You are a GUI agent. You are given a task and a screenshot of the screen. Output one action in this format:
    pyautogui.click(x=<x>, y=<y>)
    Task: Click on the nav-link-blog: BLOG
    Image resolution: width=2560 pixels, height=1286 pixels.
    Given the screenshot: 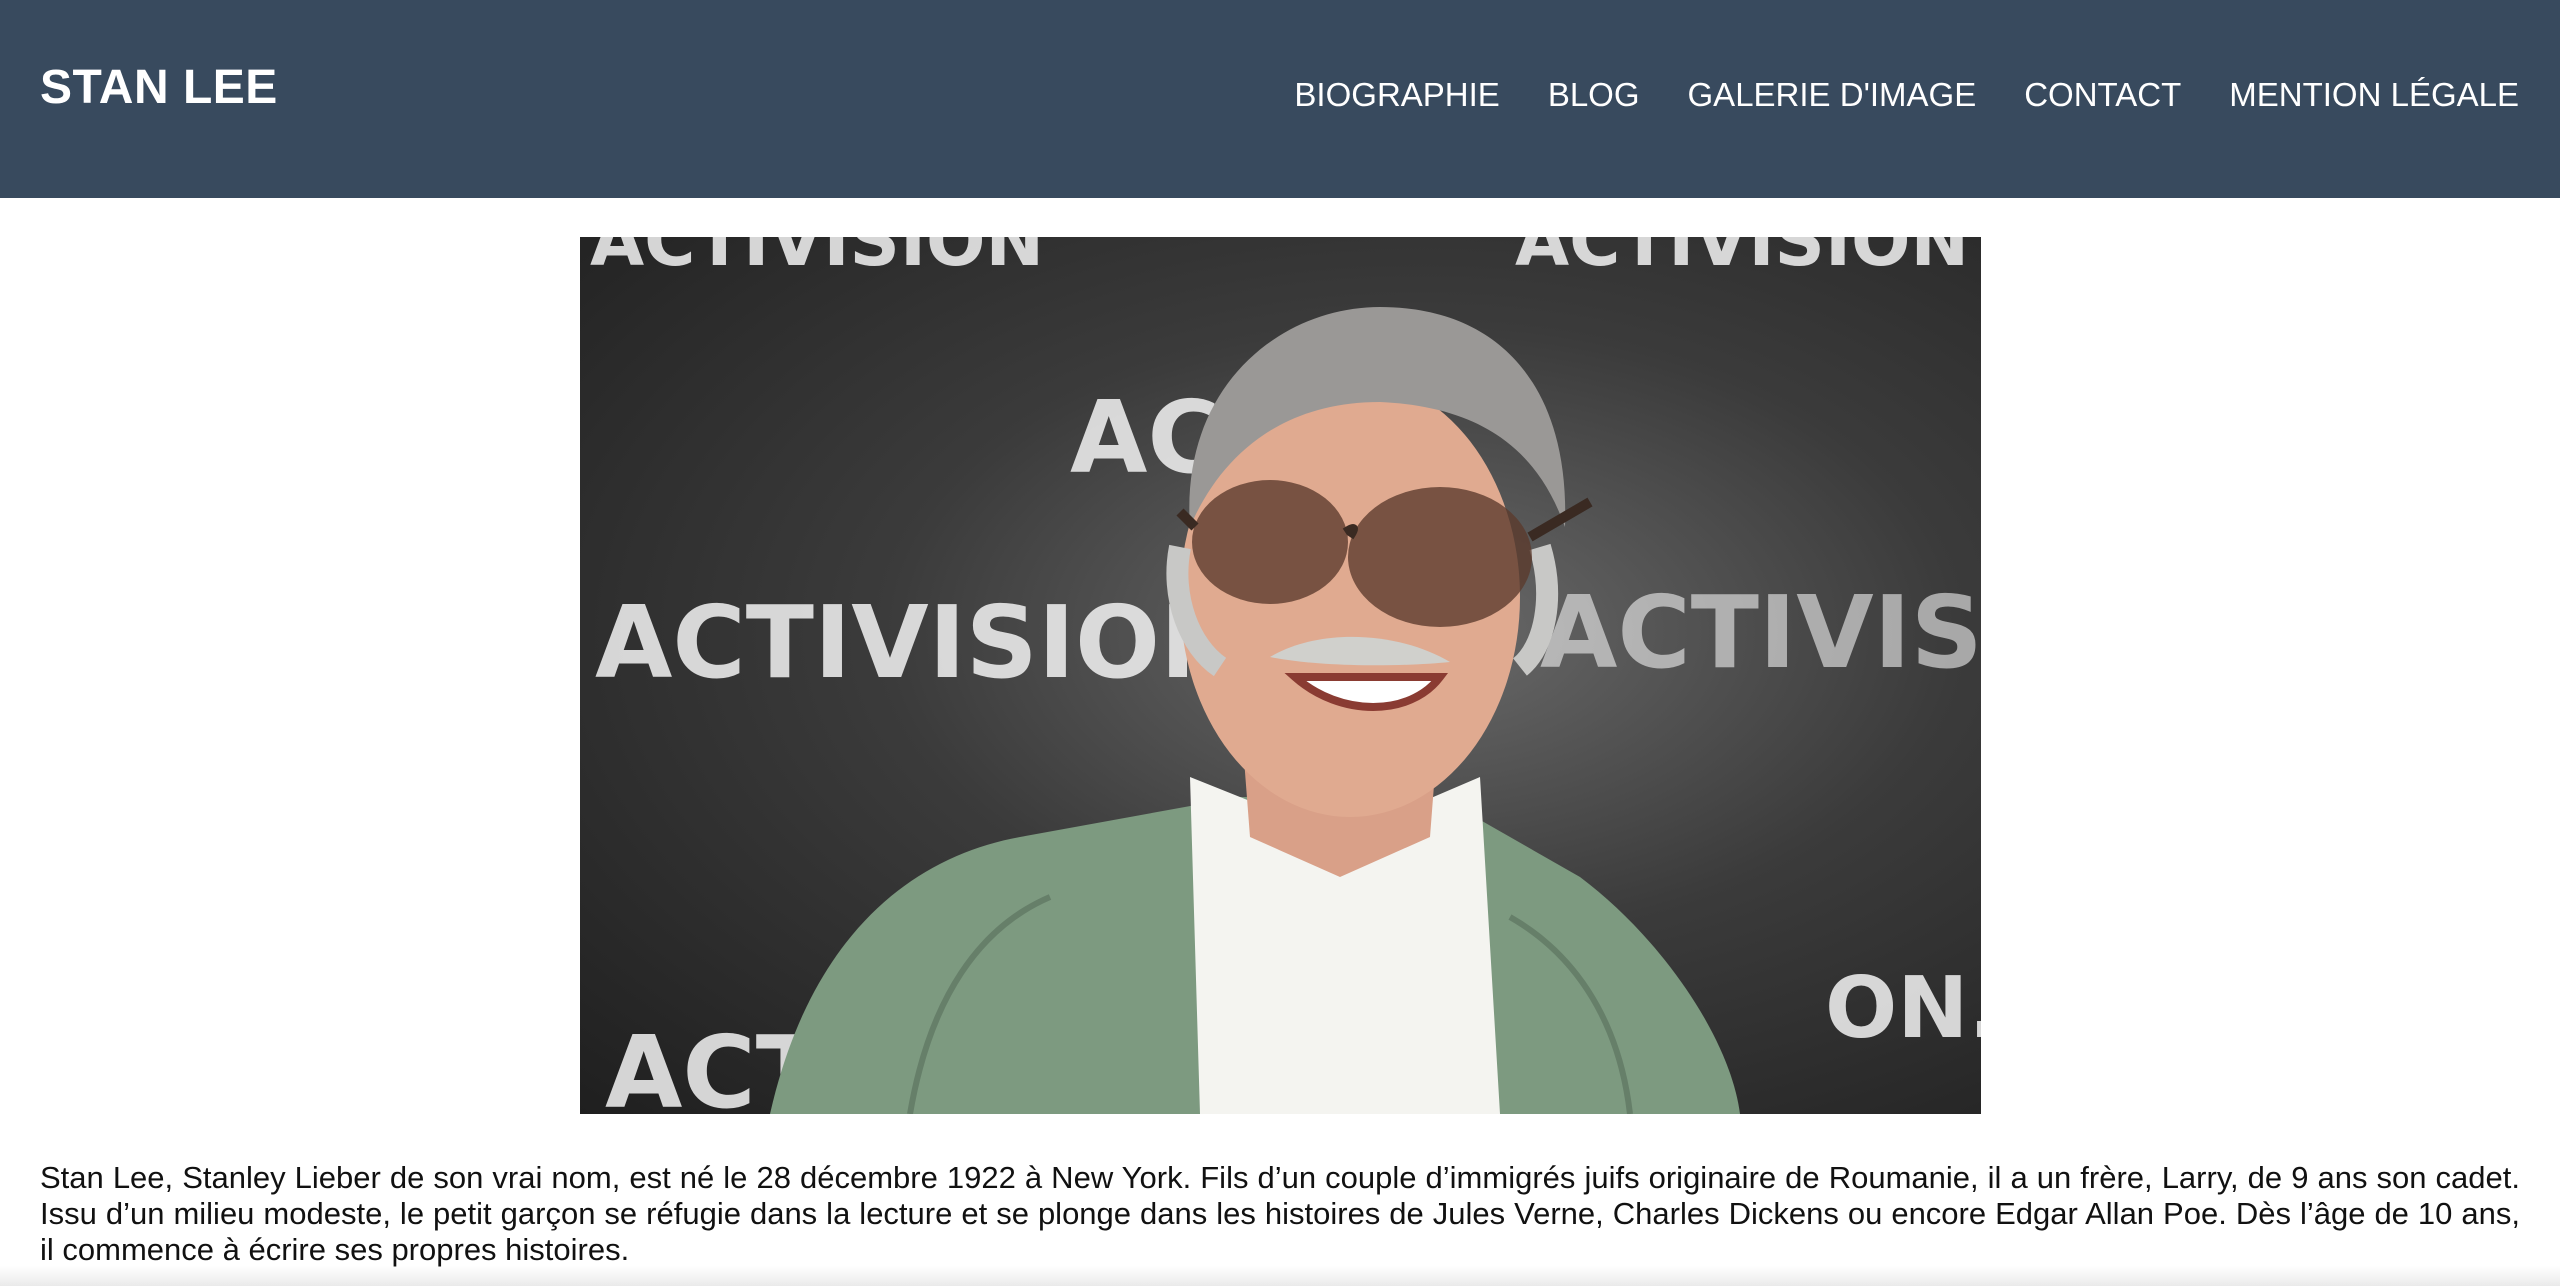 What is the action you would take?
    pyautogui.click(x=1594, y=94)
    